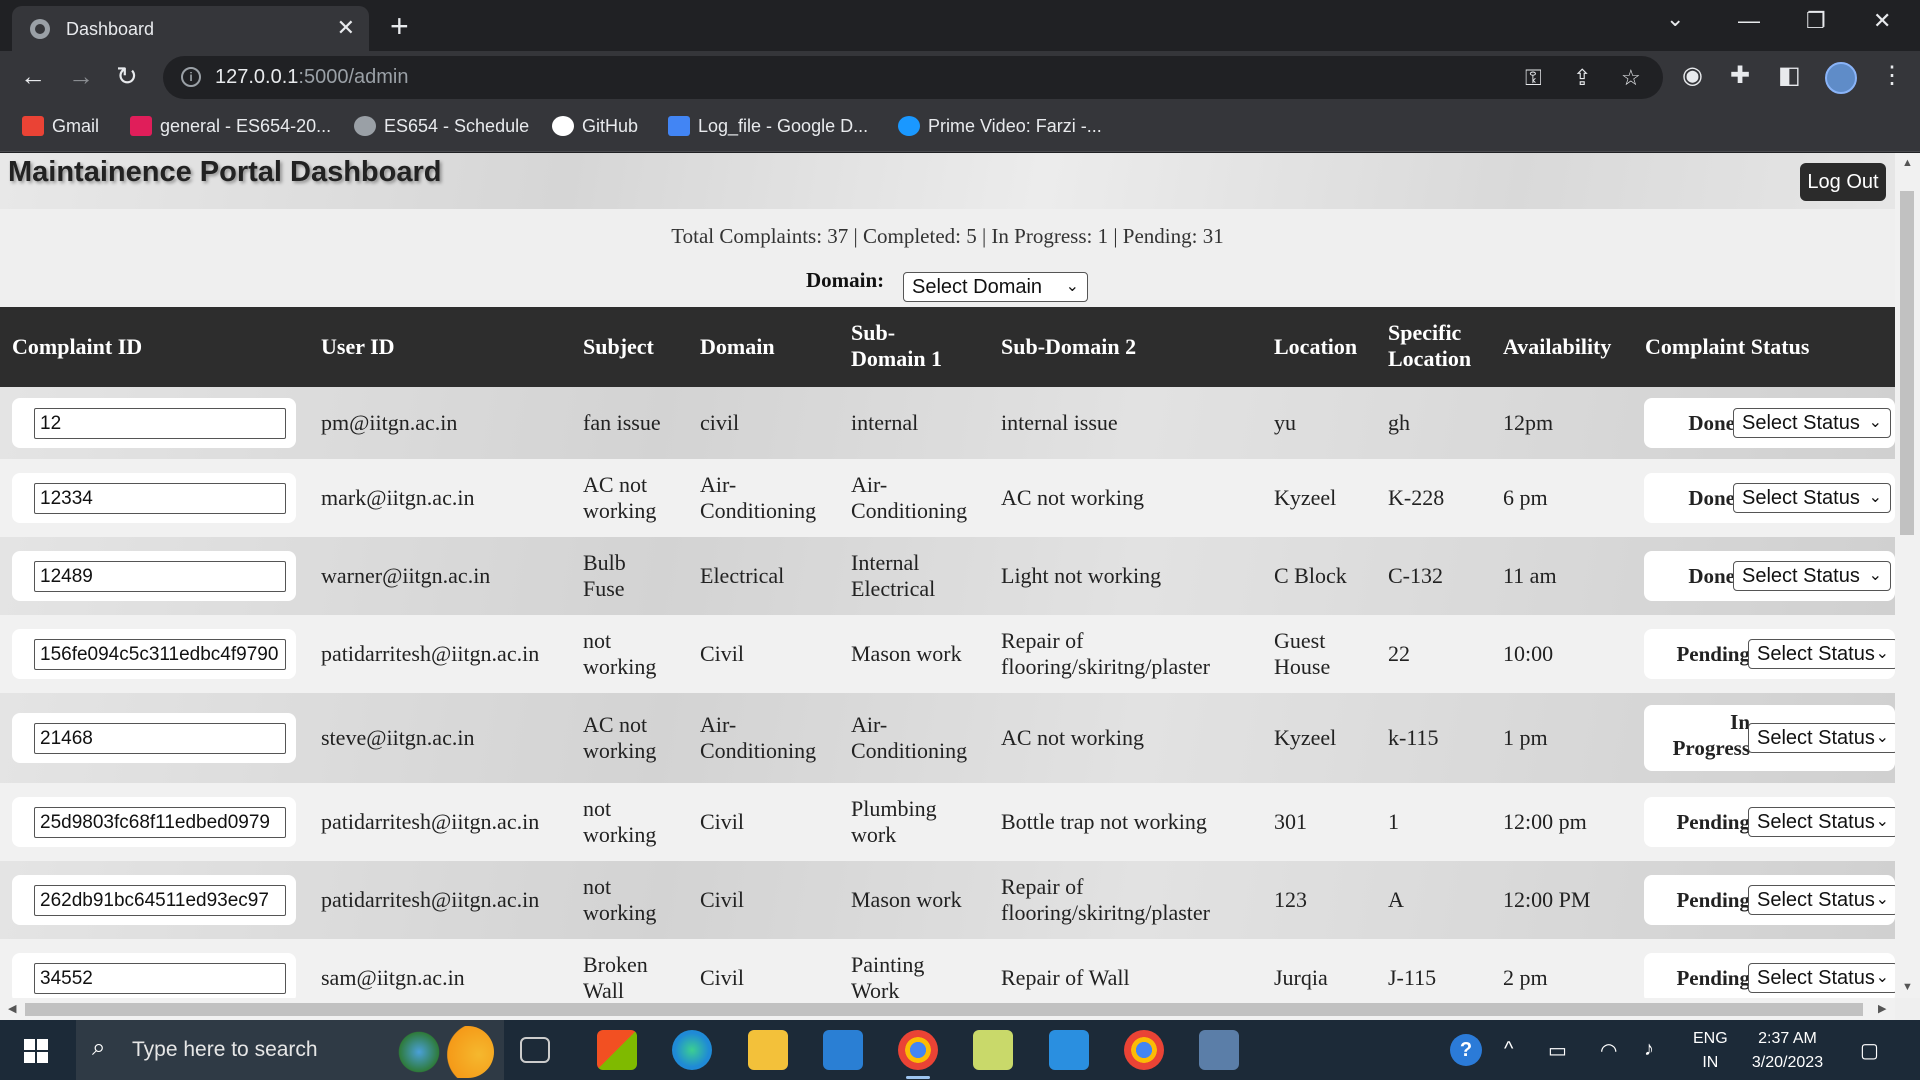  I want to click on header-sub-domain-1: Sub- Domain 1, so click(897, 345).